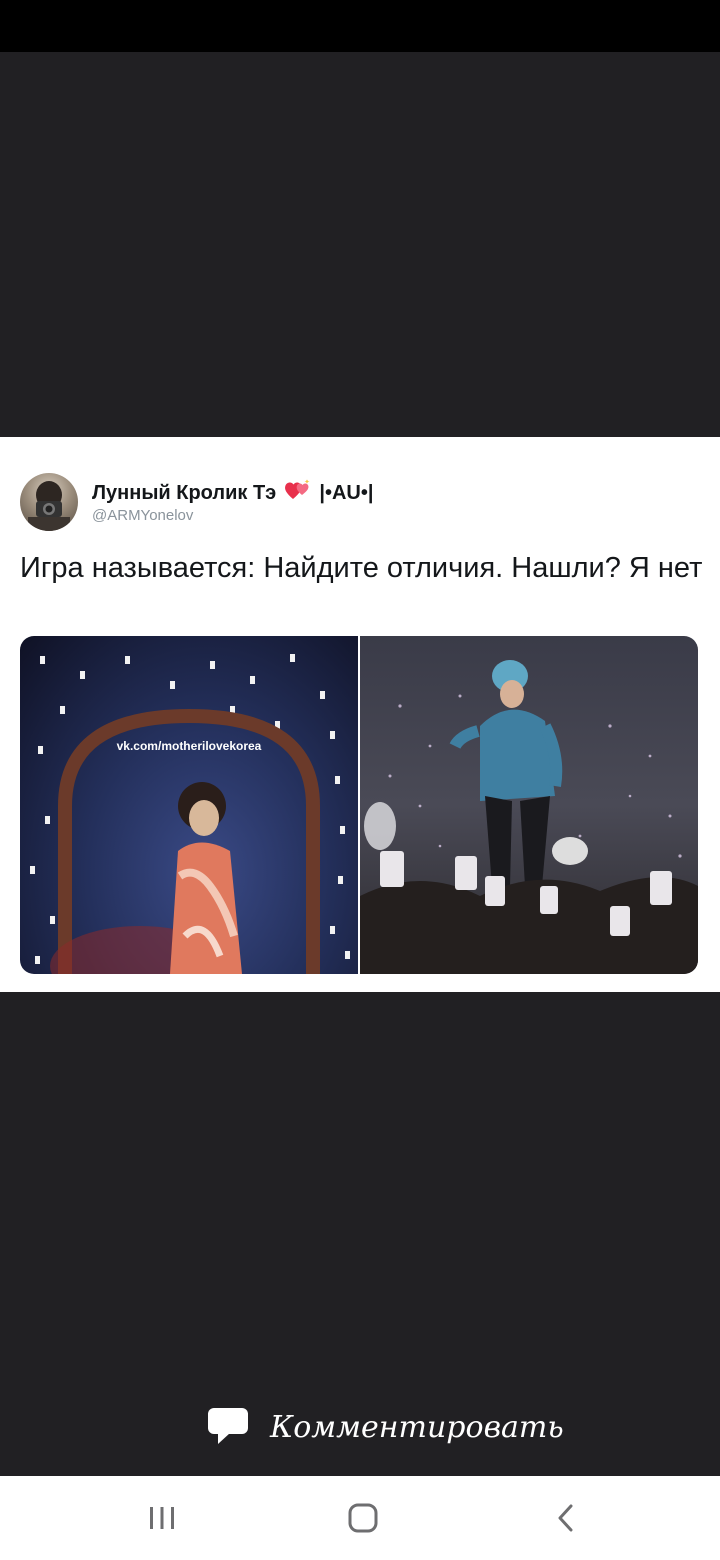 This screenshot has height=1560, width=720. I want to click on name-suffix: |•AU•|, so click(346, 493).